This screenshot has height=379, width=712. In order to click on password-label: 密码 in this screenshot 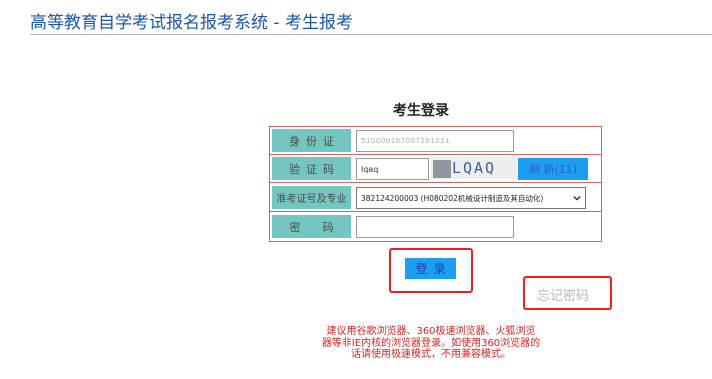, I will do `click(311, 226)`.